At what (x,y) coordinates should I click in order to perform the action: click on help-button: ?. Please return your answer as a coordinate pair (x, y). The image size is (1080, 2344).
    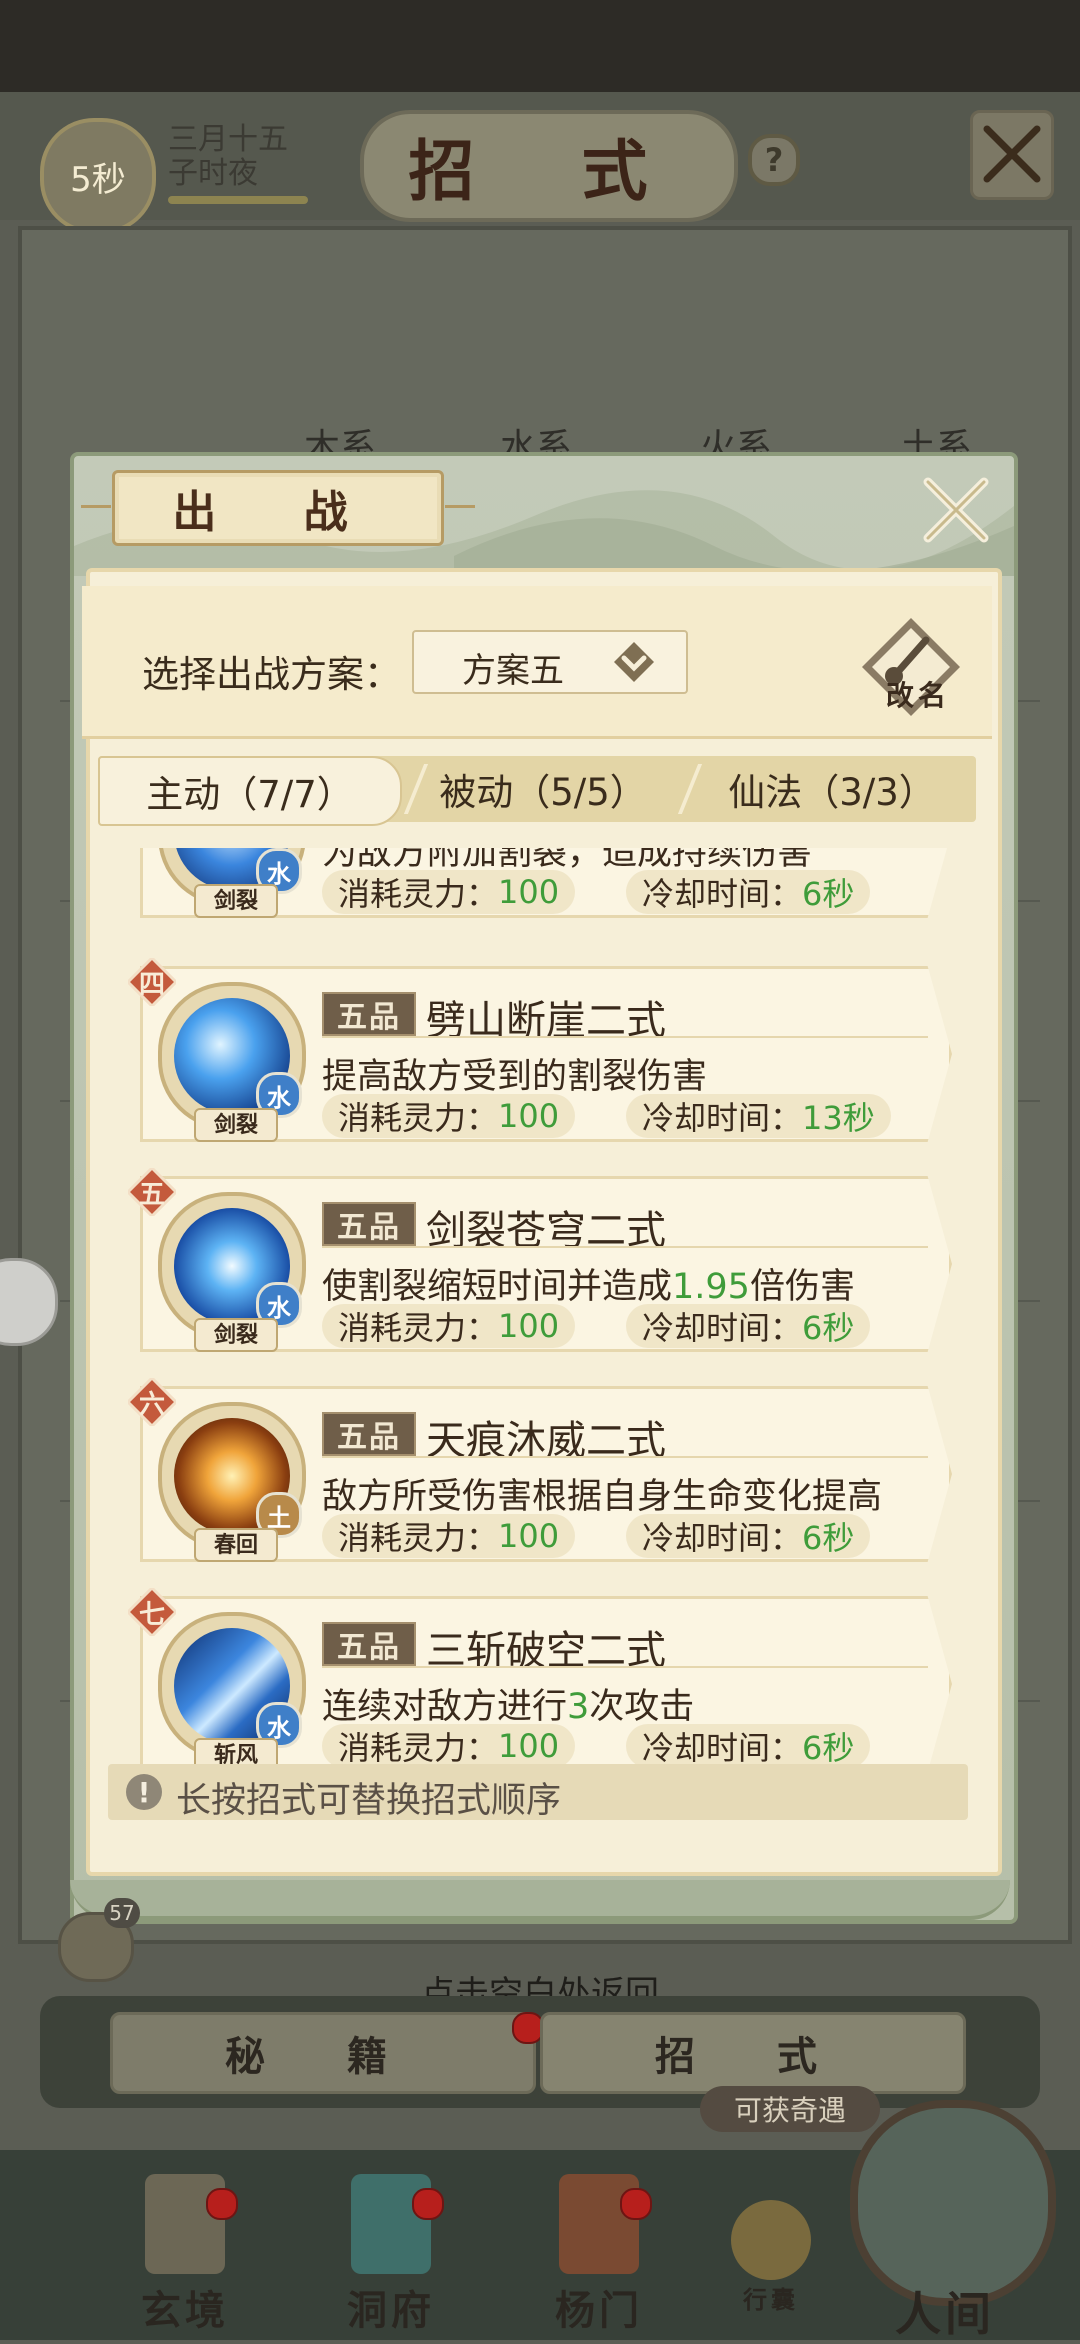
    Looking at the image, I should click on (774, 160).